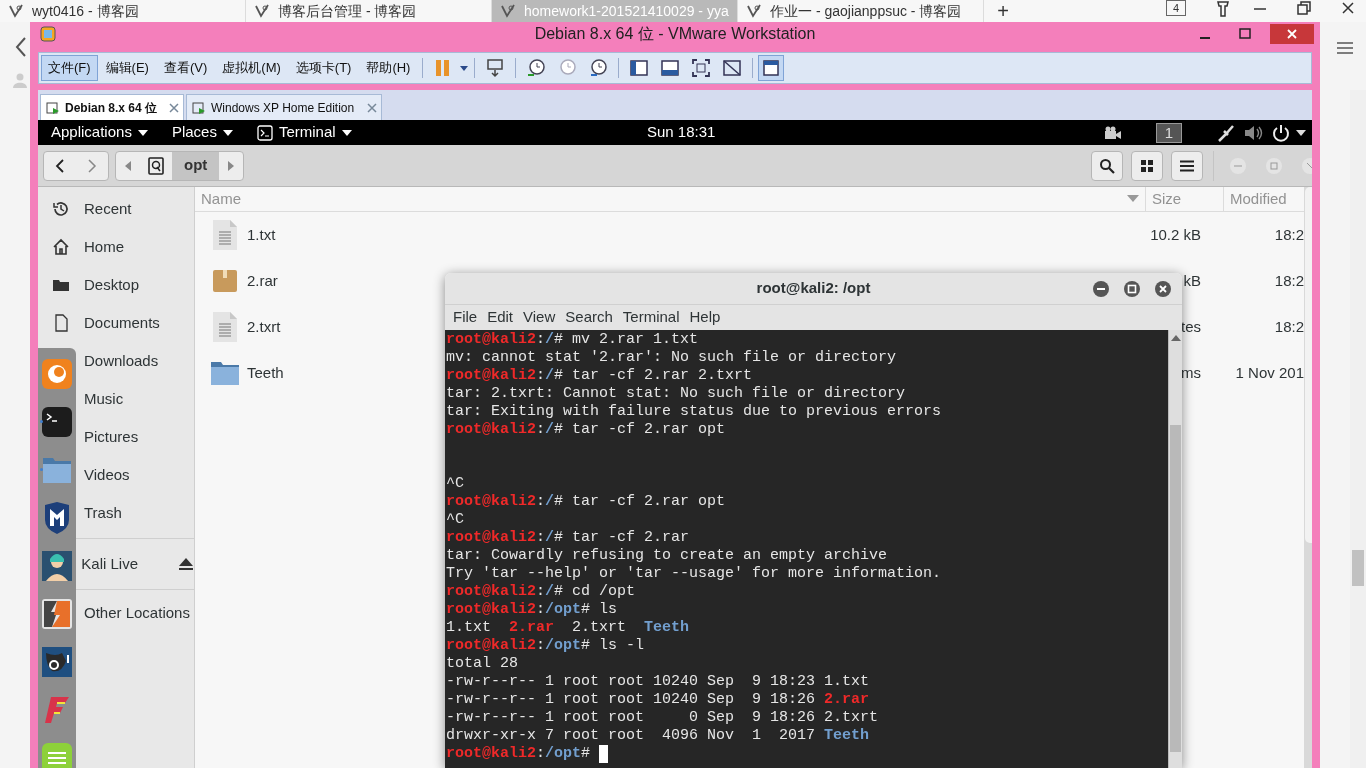 The image size is (1366, 768). Describe the element at coordinates (107, 475) in the screenshot. I see `sidebar-item: Videos` at that location.